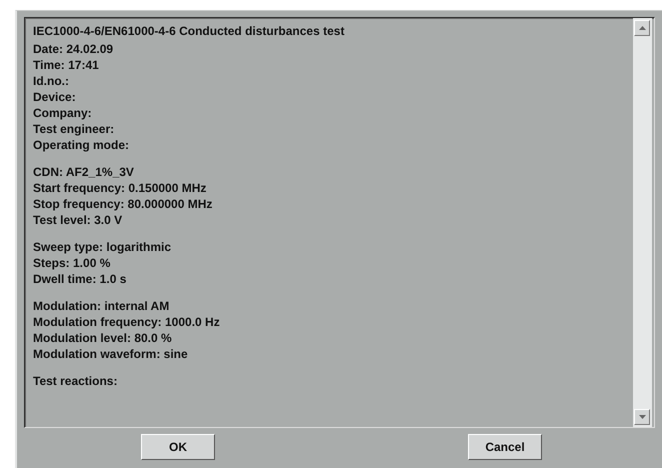 This screenshot has height=468, width=662. What do you see at coordinates (126, 322) in the screenshot?
I see `report-line: Modulation frequency: 1000.0 Hz` at bounding box center [126, 322].